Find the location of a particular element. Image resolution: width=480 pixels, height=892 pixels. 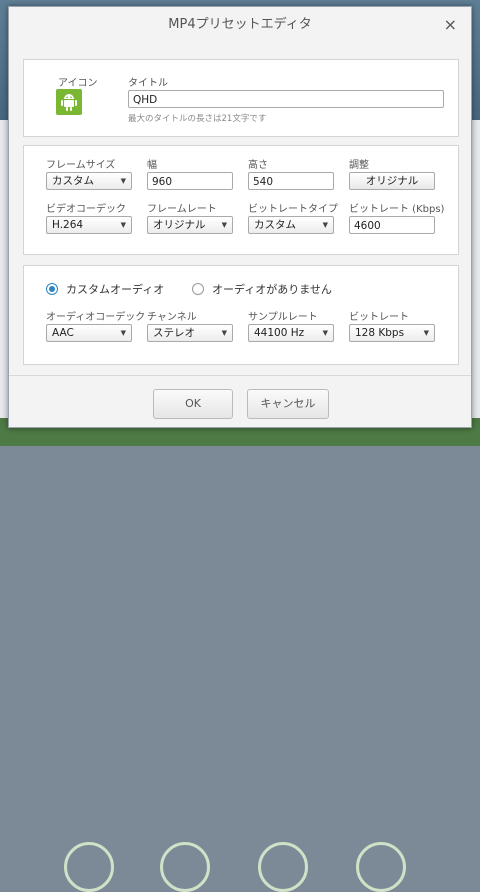

frame-size-label: フレームサイズ is located at coordinates (81, 165).